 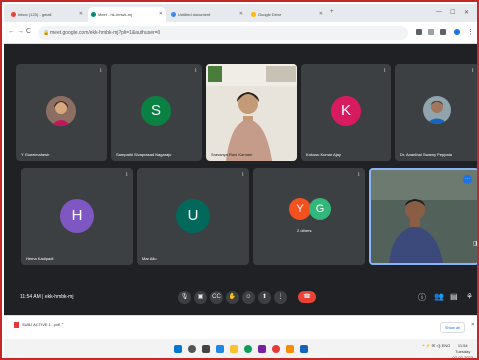 What do you see at coordinates (234, 349) in the screenshot?
I see `file-explorer-icon` at bounding box center [234, 349].